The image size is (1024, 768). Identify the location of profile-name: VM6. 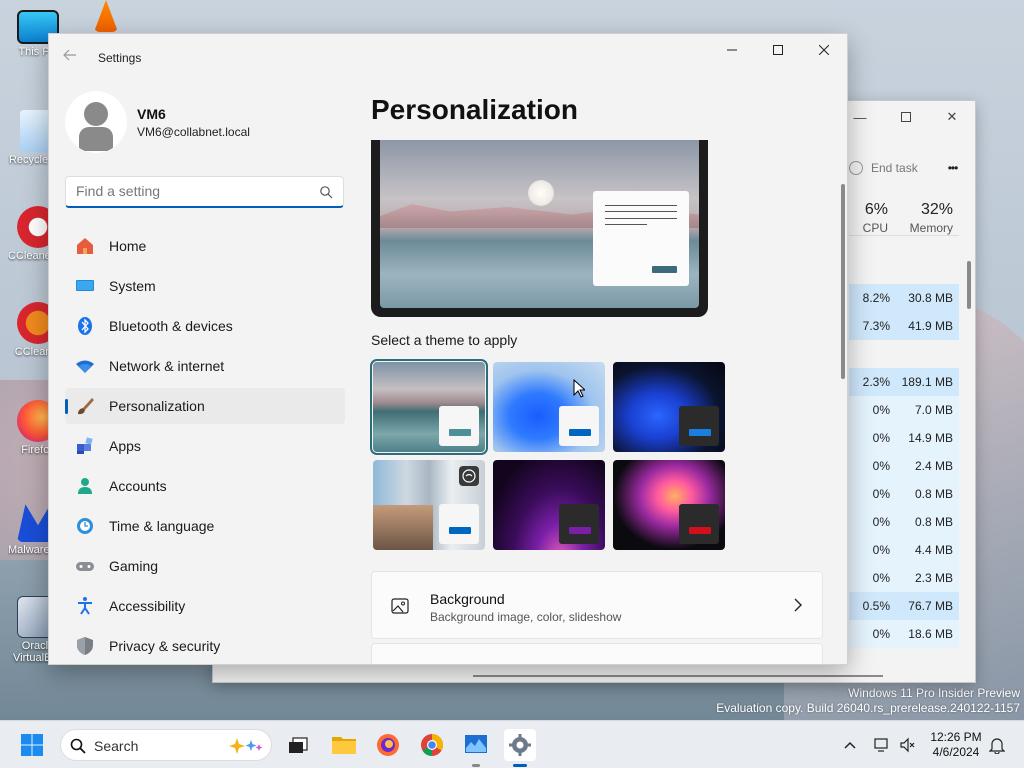
(151, 114).